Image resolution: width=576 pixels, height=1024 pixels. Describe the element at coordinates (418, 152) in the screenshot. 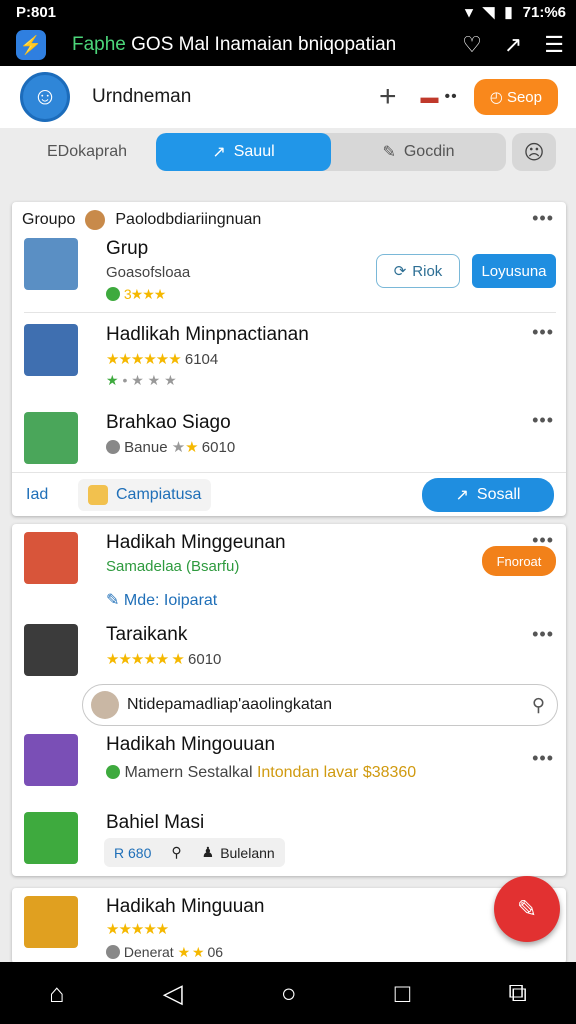

I see `tab-inactive: ✎ Gocdin` at that location.